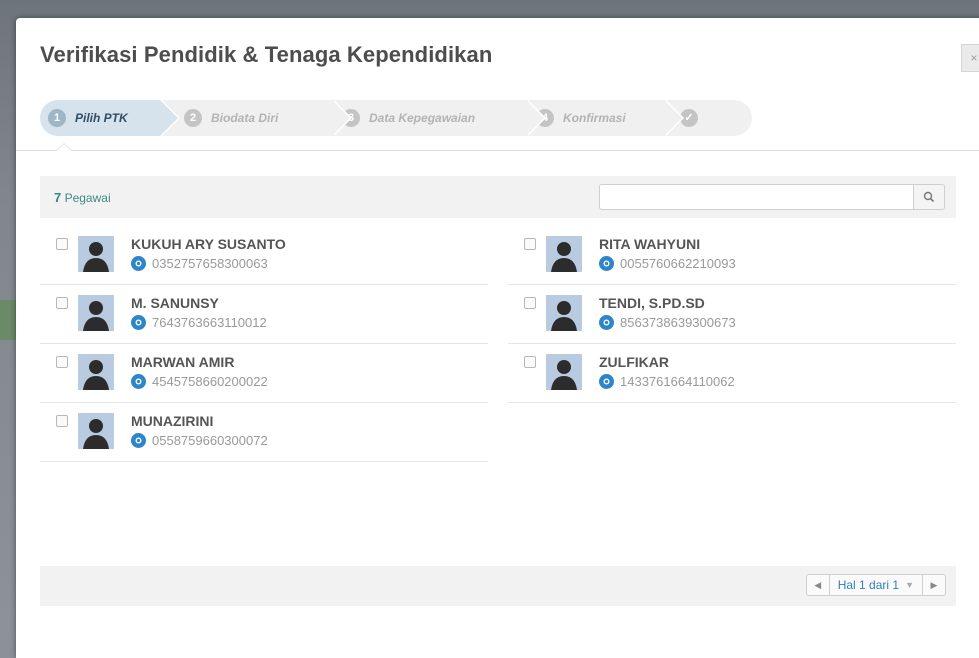  What do you see at coordinates (101, 118) in the screenshot?
I see `step-label: Pilih PTK` at bounding box center [101, 118].